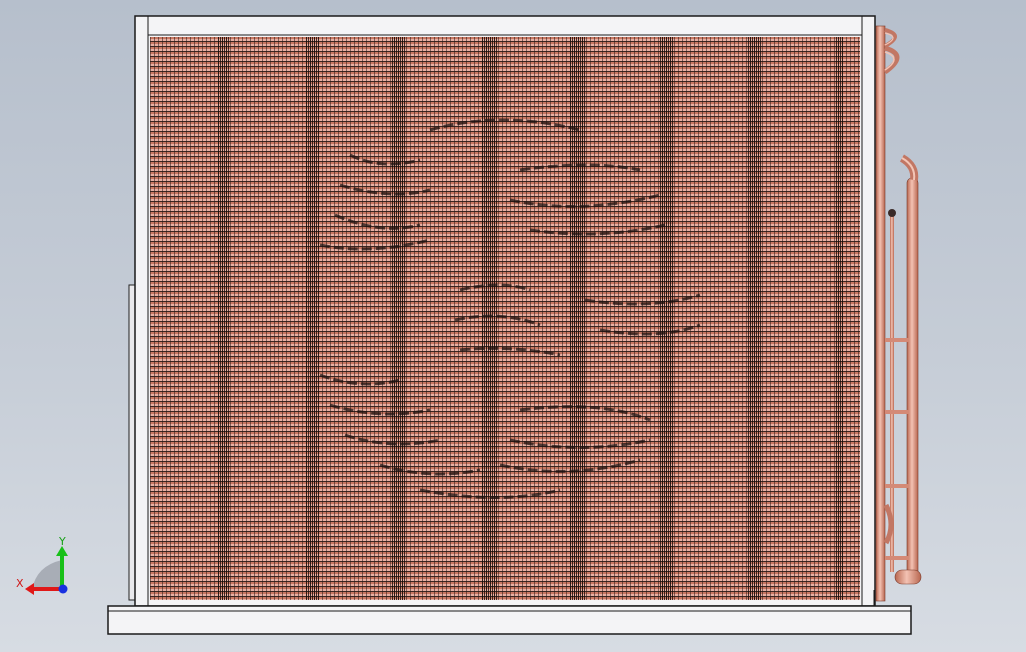 The height and width of the screenshot is (652, 1026). Describe the element at coordinates (132, 442) in the screenshot. I see `side-plate` at that location.